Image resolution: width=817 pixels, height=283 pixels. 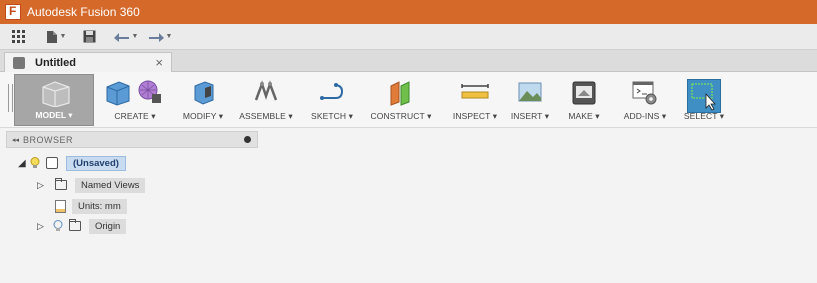 What do you see at coordinates (645, 116) in the screenshot?
I see `addins-label: ADD-INS ▾` at bounding box center [645, 116].